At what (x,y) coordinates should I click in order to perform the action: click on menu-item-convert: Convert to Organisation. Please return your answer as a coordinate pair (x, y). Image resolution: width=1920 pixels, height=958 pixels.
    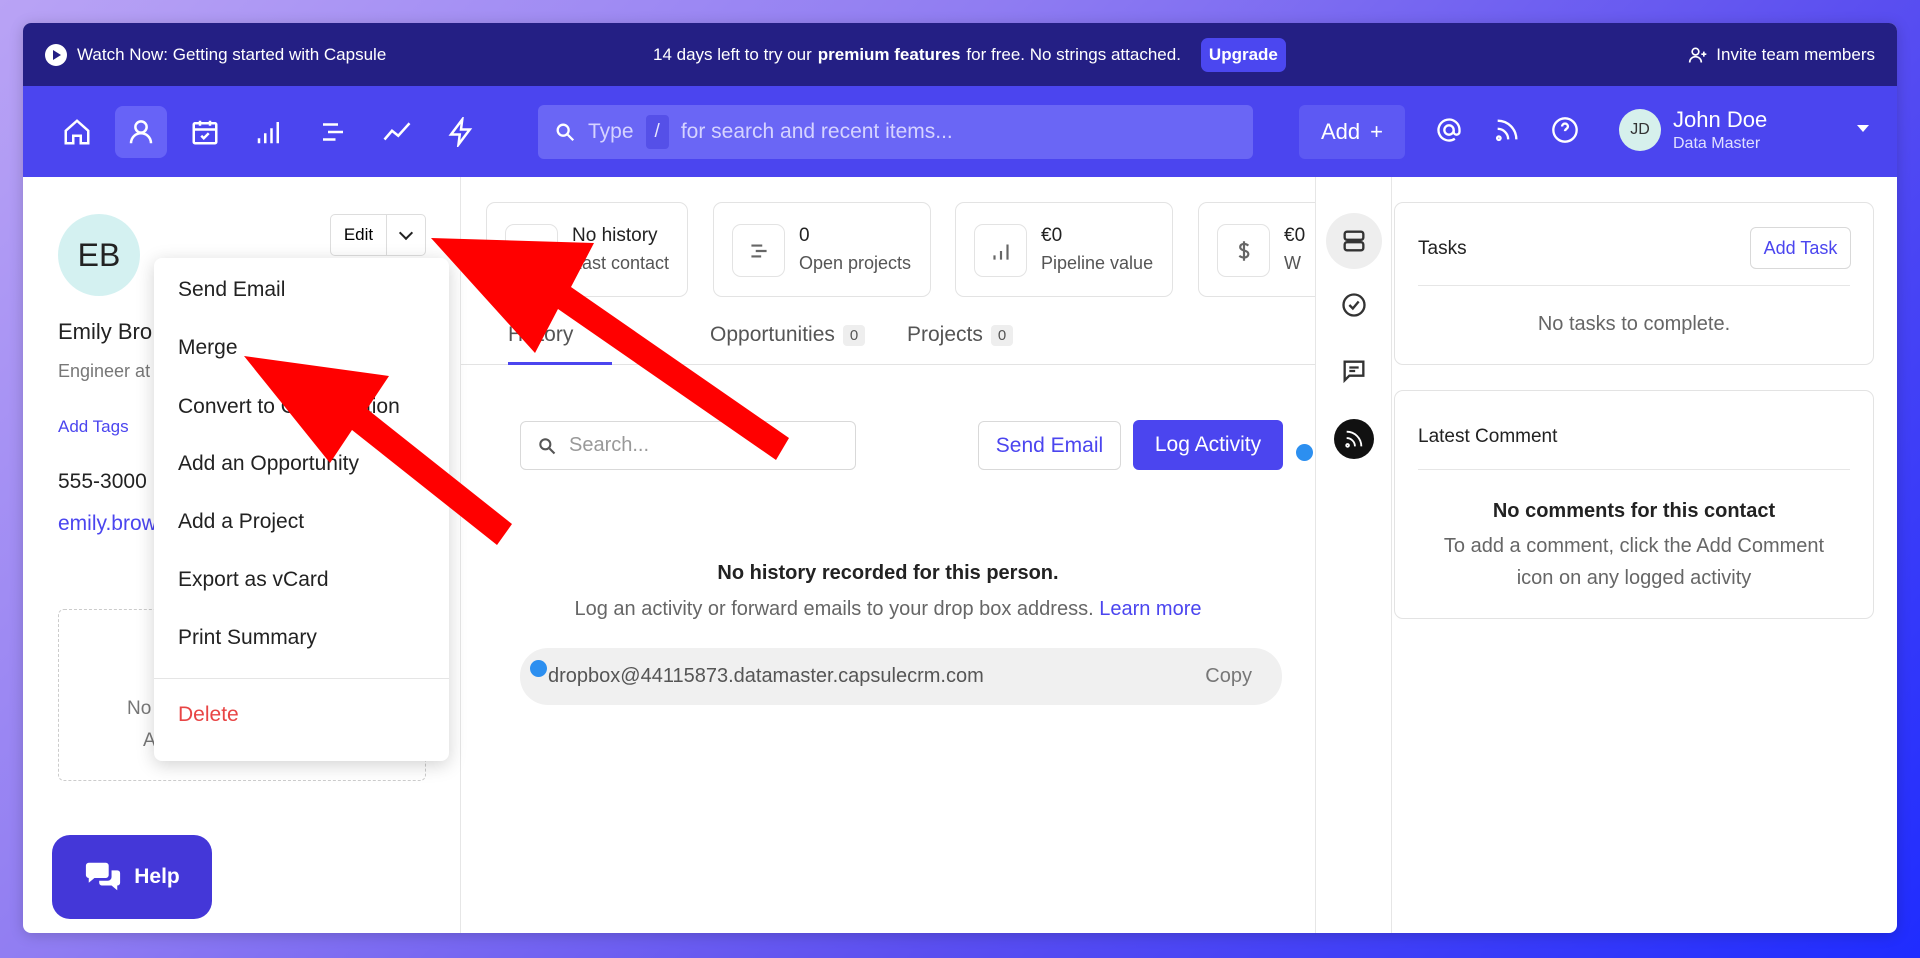
    Looking at the image, I should click on (289, 407).